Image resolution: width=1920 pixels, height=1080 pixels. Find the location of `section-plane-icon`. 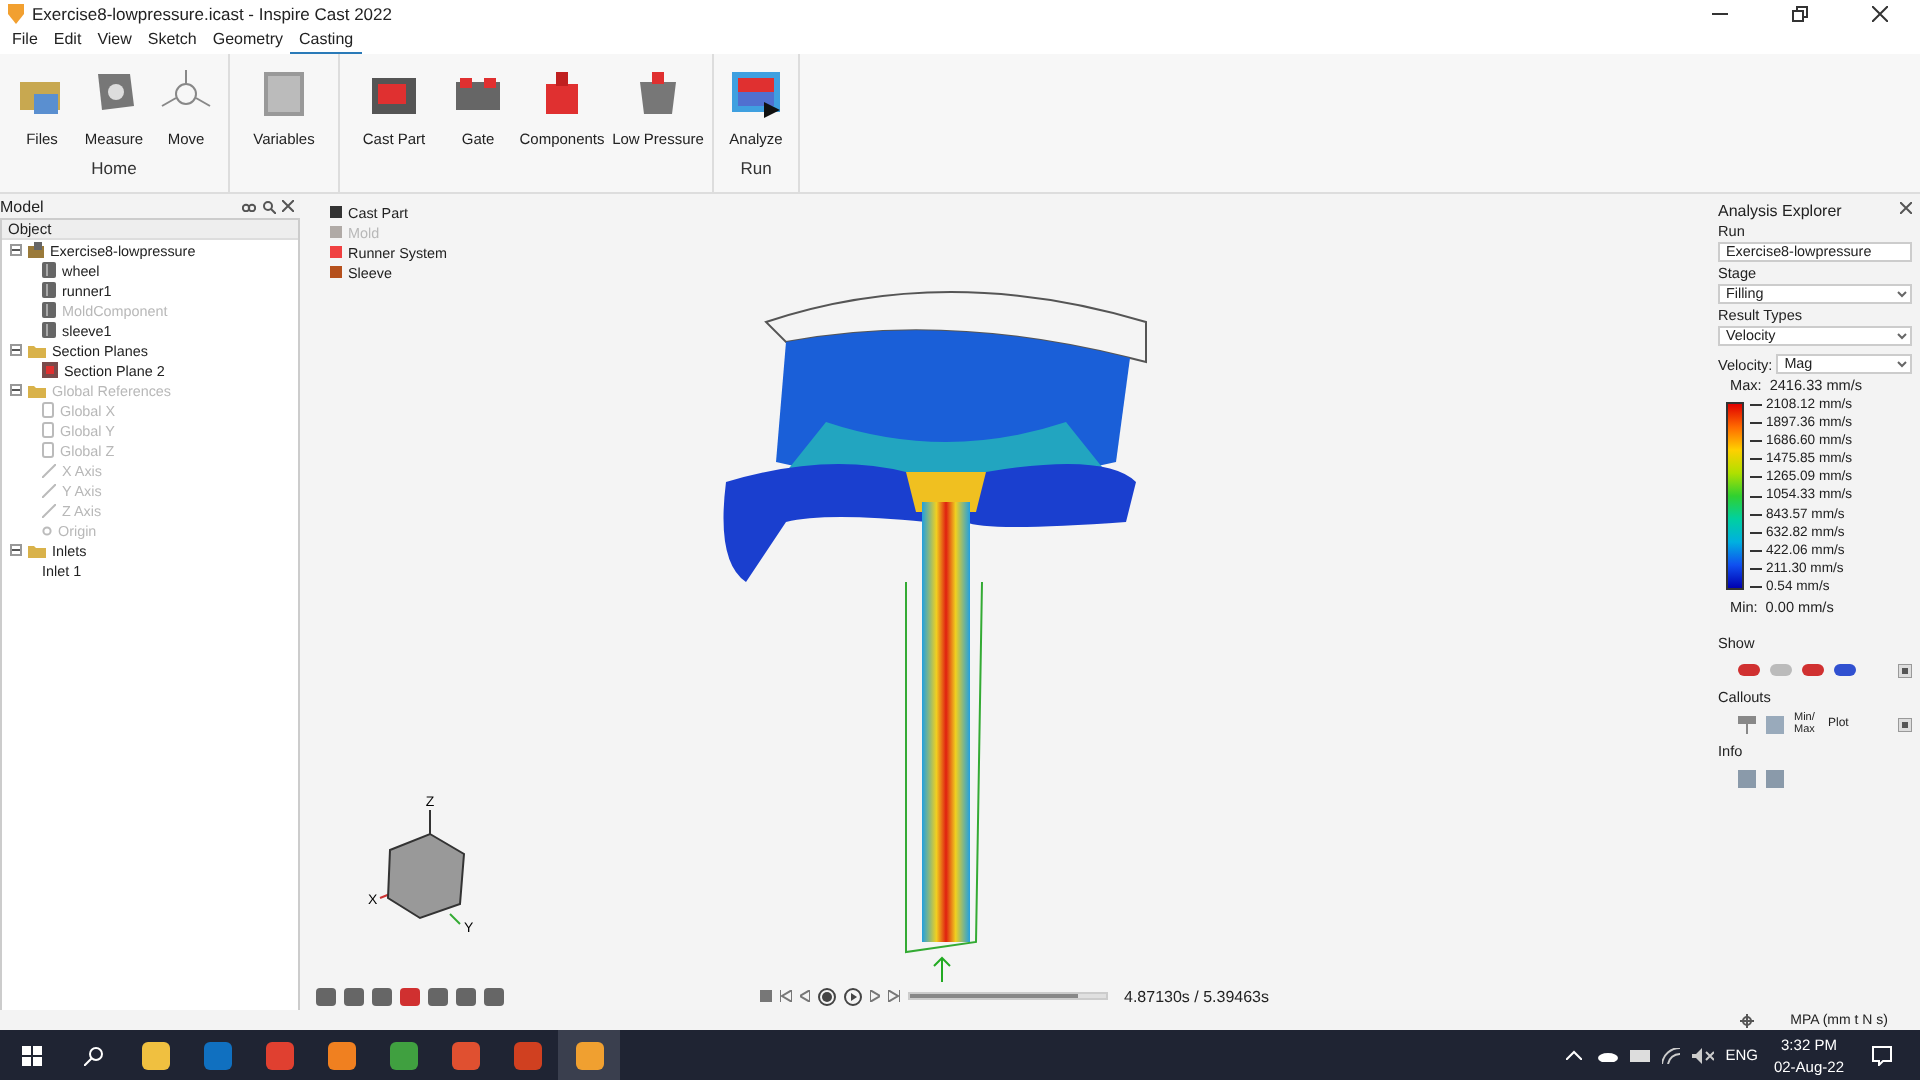

section-plane-icon is located at coordinates (50, 370).